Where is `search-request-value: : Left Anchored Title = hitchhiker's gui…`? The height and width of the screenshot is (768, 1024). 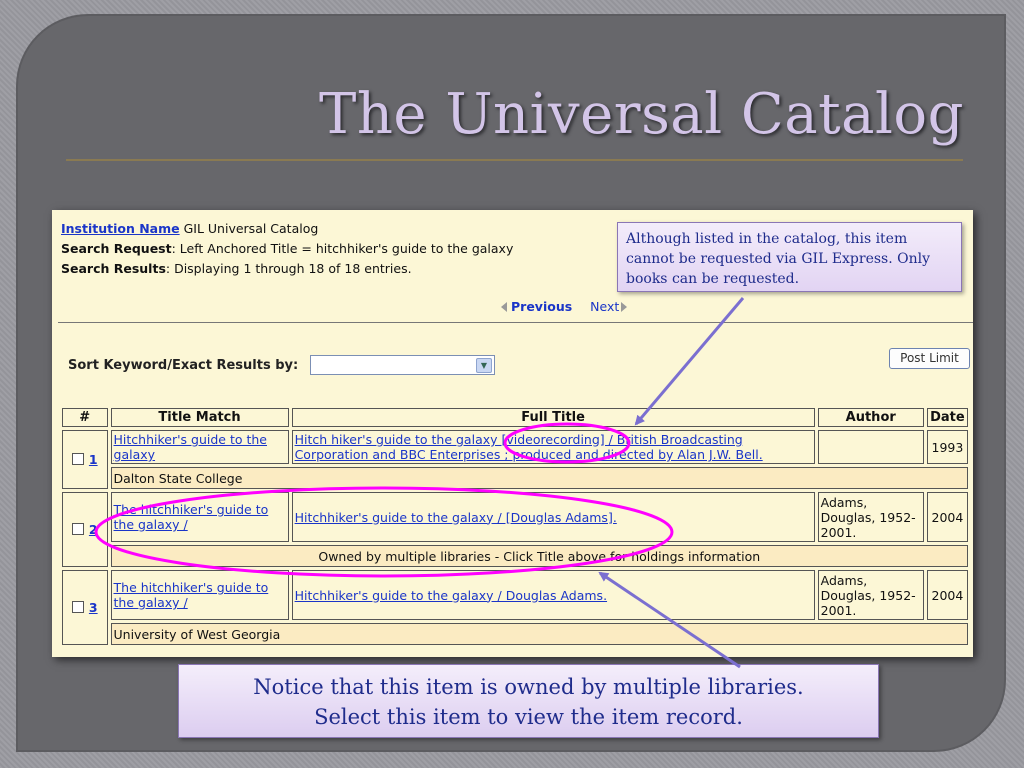
search-request-value: : Left Anchored Title = hitchhiker's gui… is located at coordinates (342, 248).